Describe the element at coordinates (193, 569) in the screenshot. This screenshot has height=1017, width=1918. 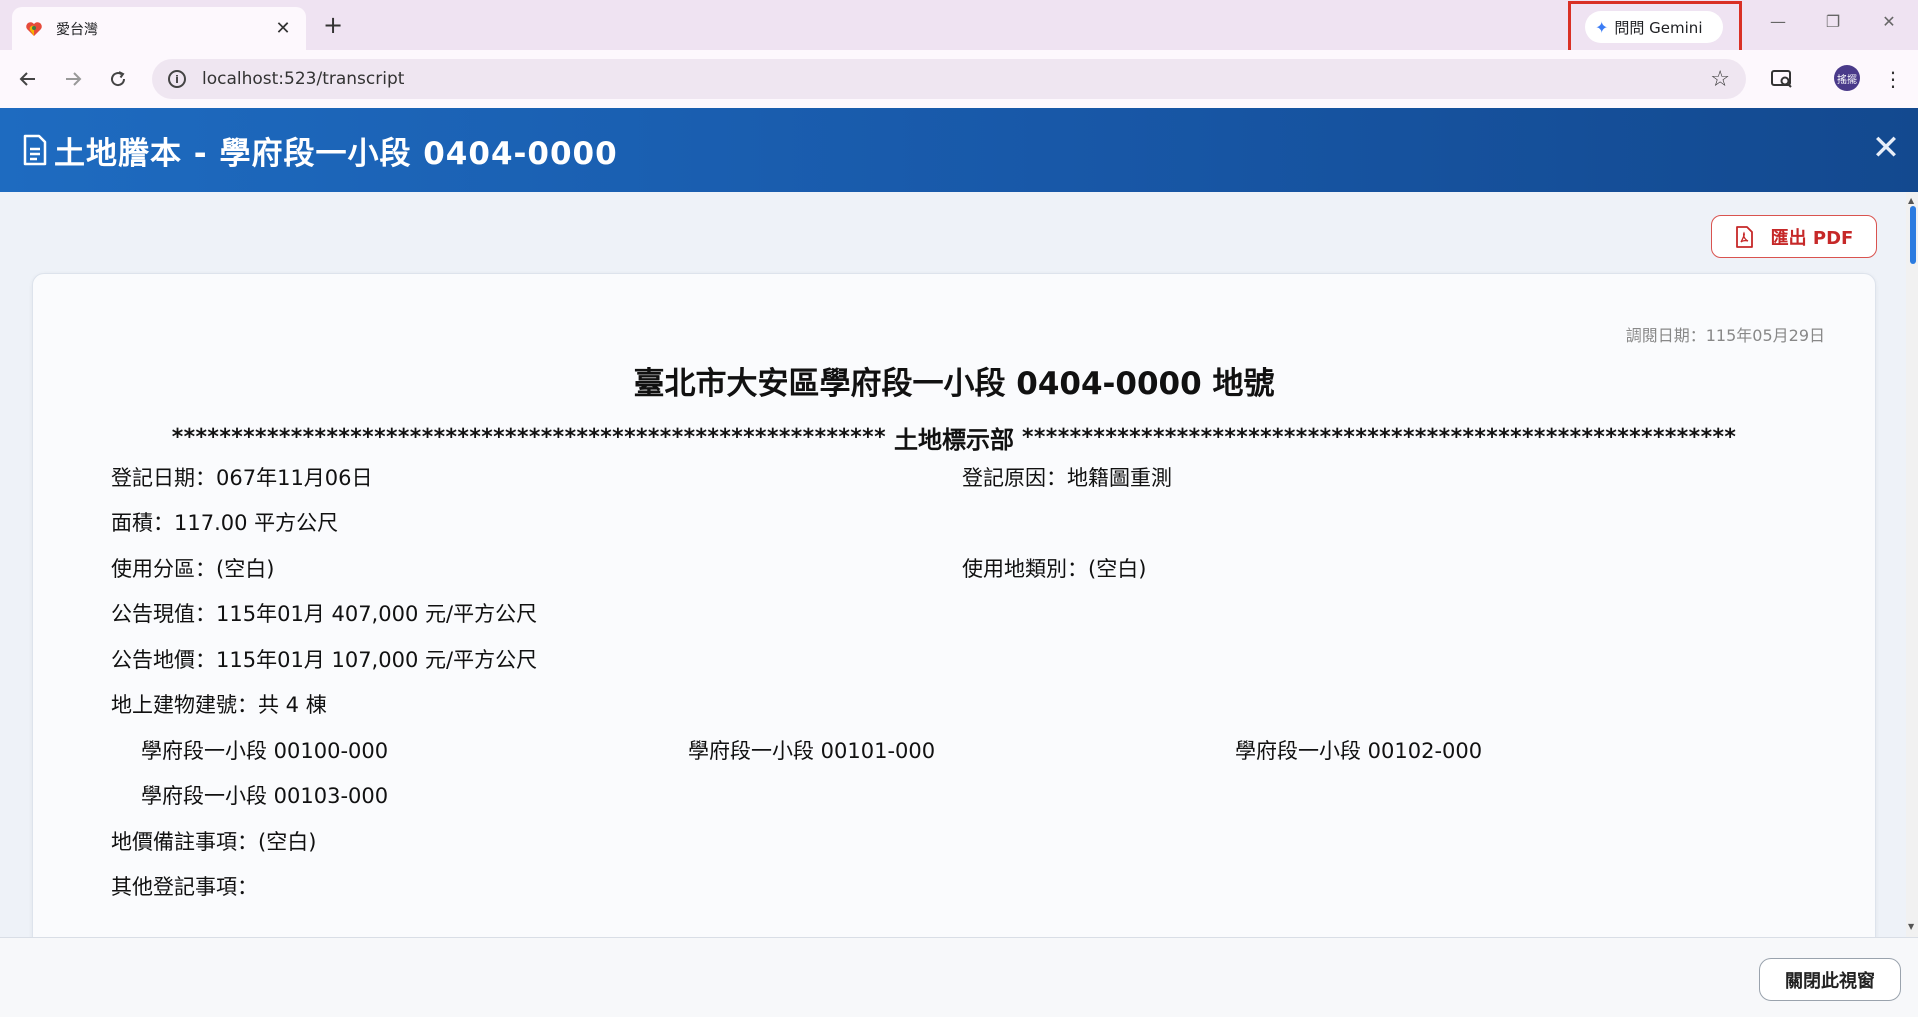
I see `zoning: 使用分區：(空白)` at that location.